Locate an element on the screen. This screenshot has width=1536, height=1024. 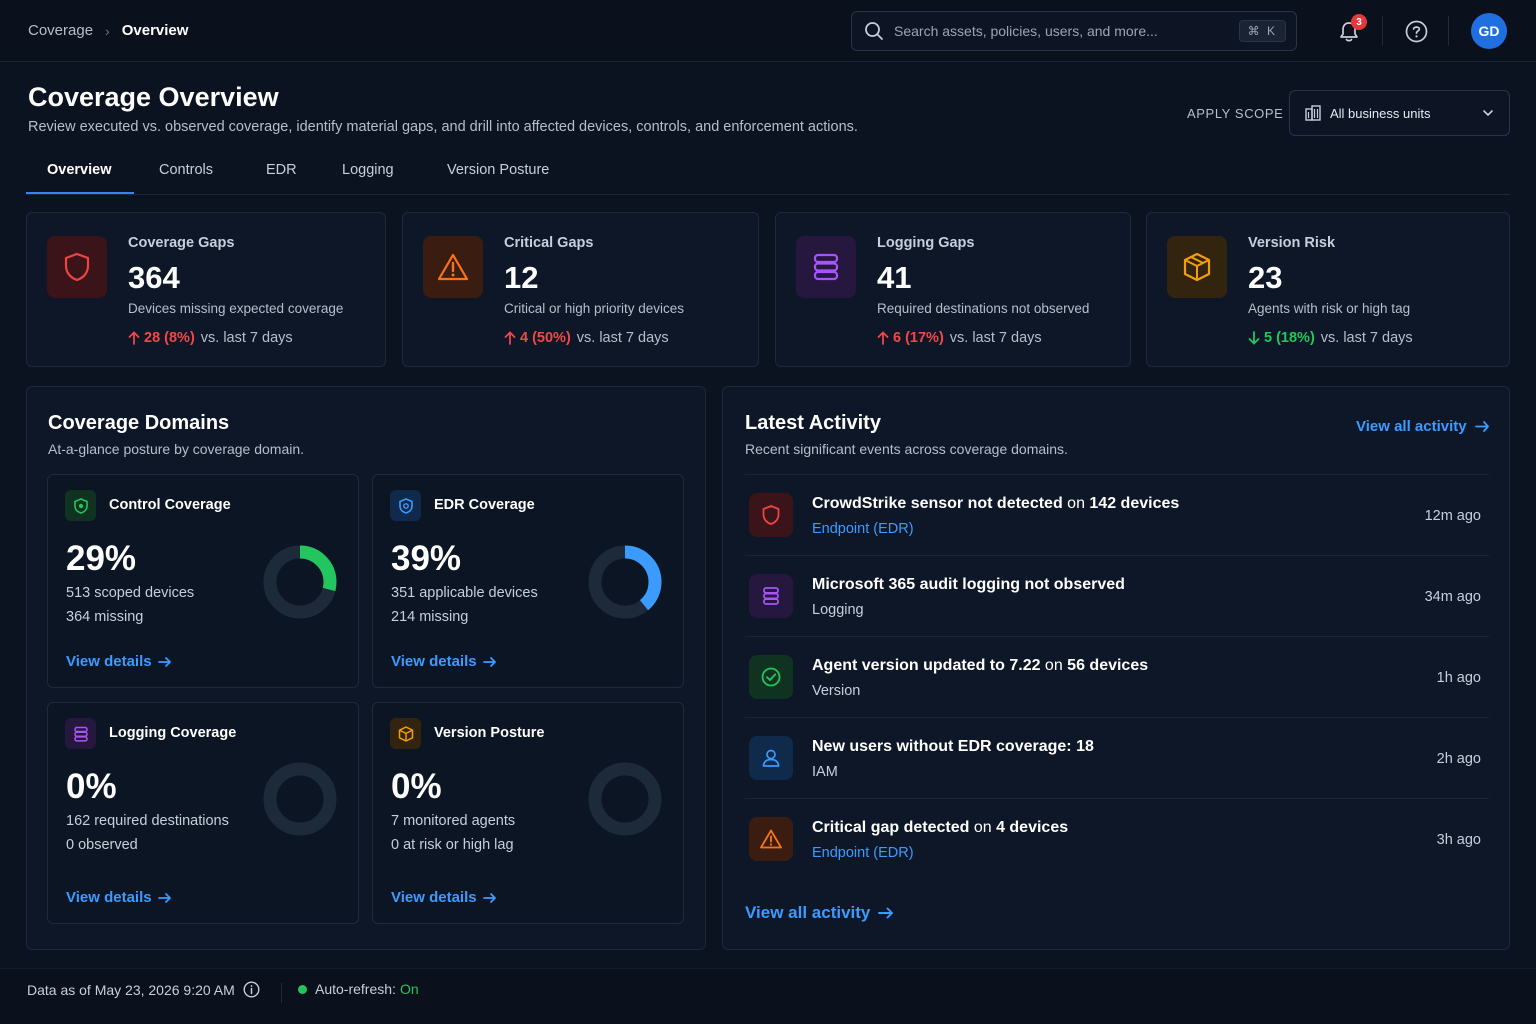
kpi-delta-value: 28 (8%) is located at coordinates (169, 338).